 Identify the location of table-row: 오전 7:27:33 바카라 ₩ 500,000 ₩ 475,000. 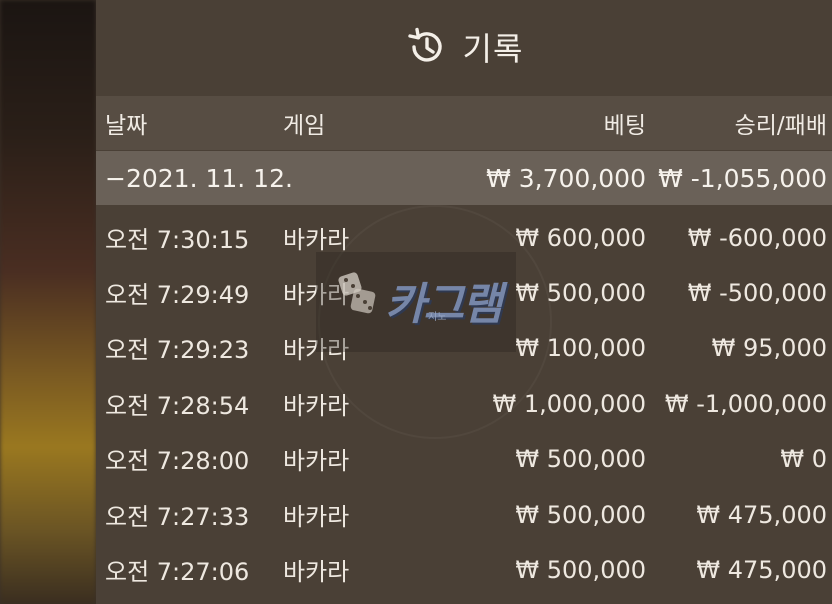
(464, 514).